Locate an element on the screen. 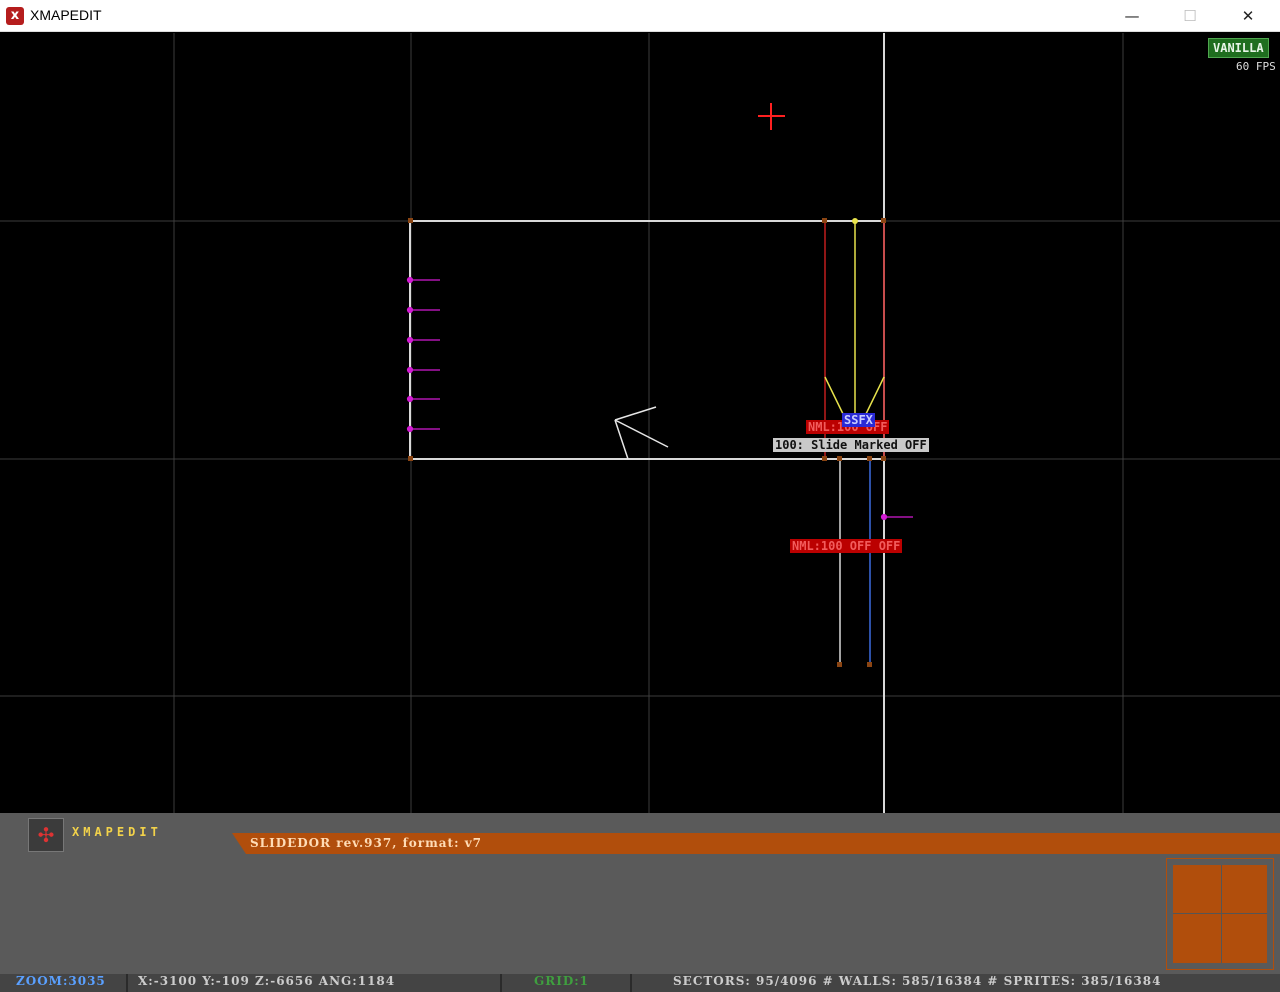 The width and height of the screenshot is (1280, 992). minimap is located at coordinates (1220, 914).